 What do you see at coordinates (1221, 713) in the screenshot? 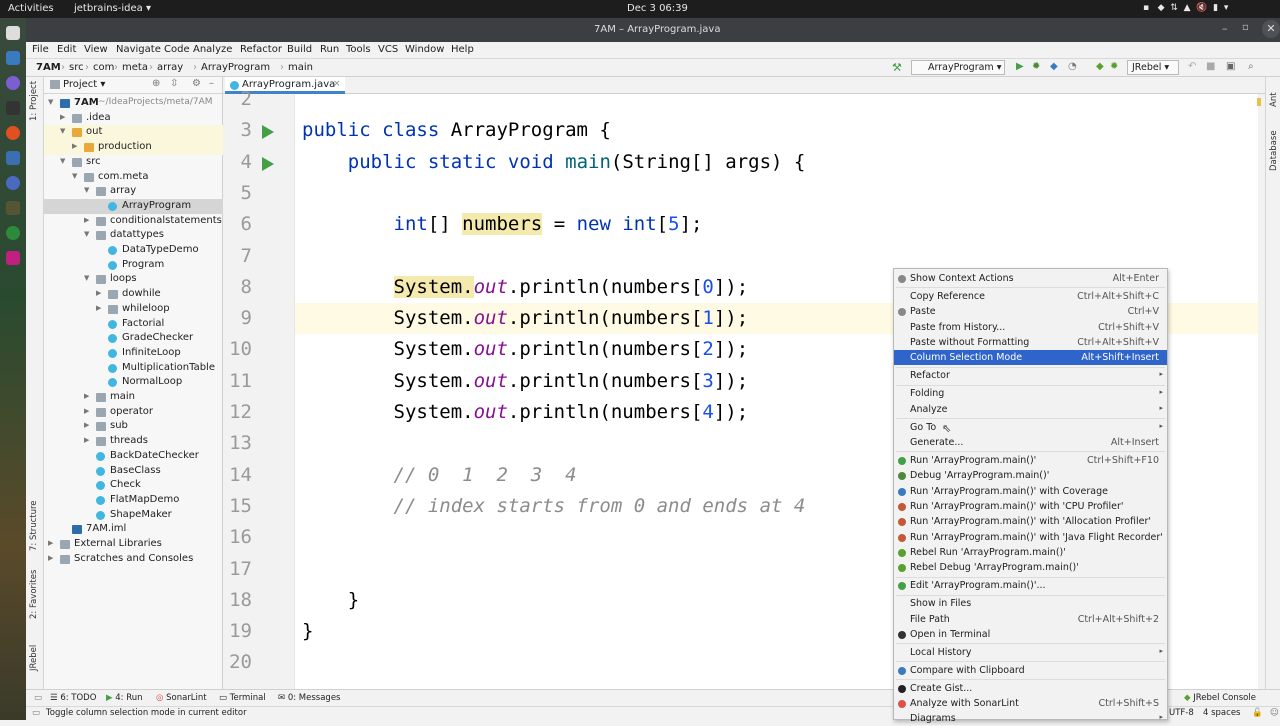
I see `indent-setting: 4 spaces` at bounding box center [1221, 713].